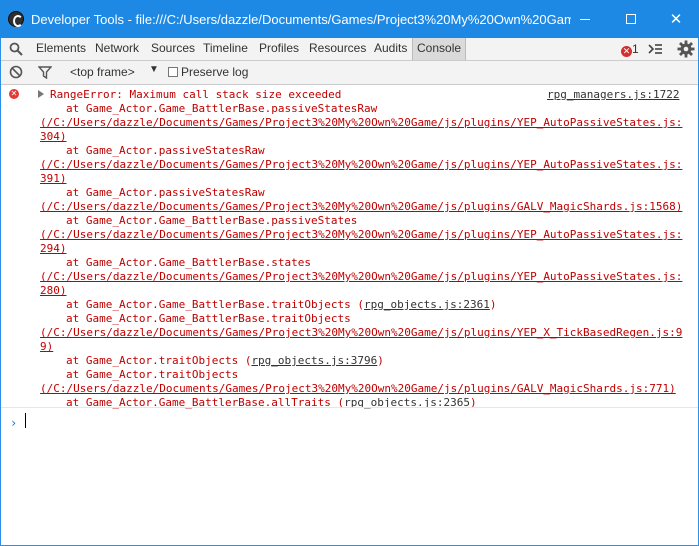 This screenshot has width=699, height=546. Describe the element at coordinates (635, 49) in the screenshot. I see `error-count: 1` at that location.